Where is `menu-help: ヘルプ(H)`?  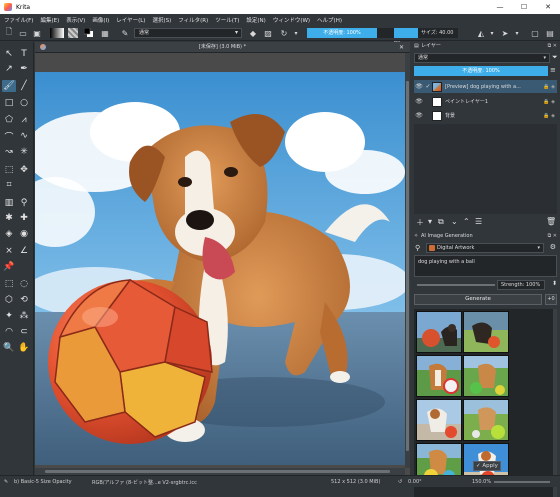 menu-help: ヘルプ(H) is located at coordinates (329, 20).